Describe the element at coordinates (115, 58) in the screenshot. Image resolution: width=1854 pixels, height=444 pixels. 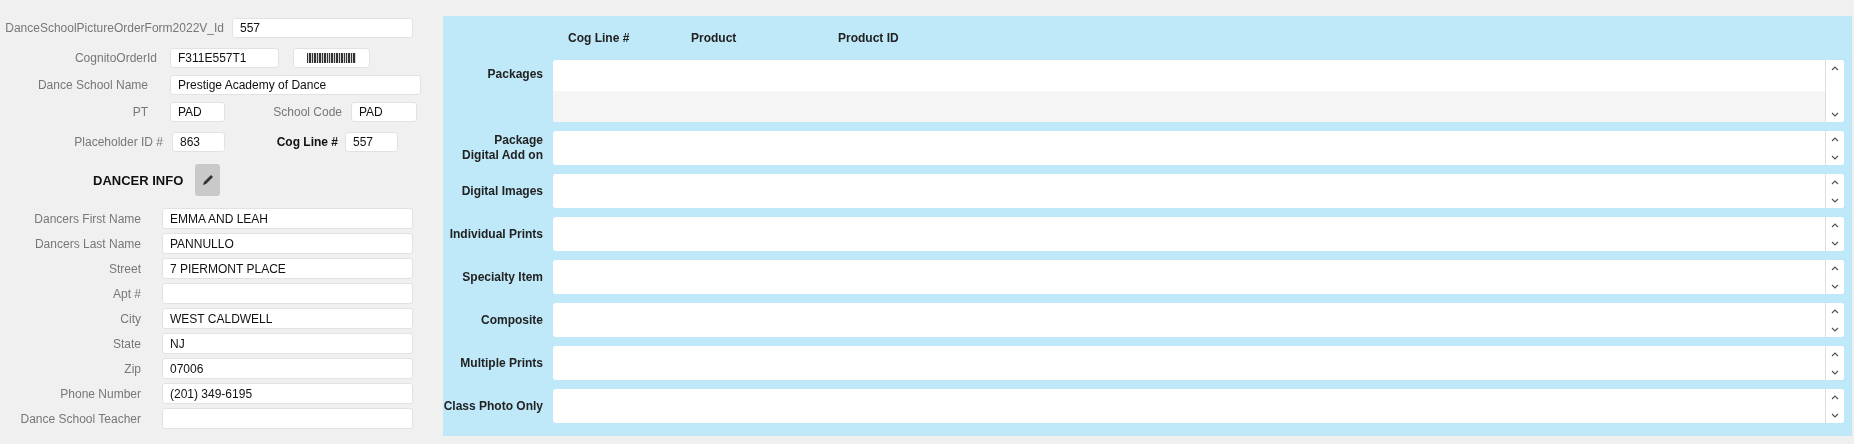
I see `field-label: CognitoOrderId` at that location.